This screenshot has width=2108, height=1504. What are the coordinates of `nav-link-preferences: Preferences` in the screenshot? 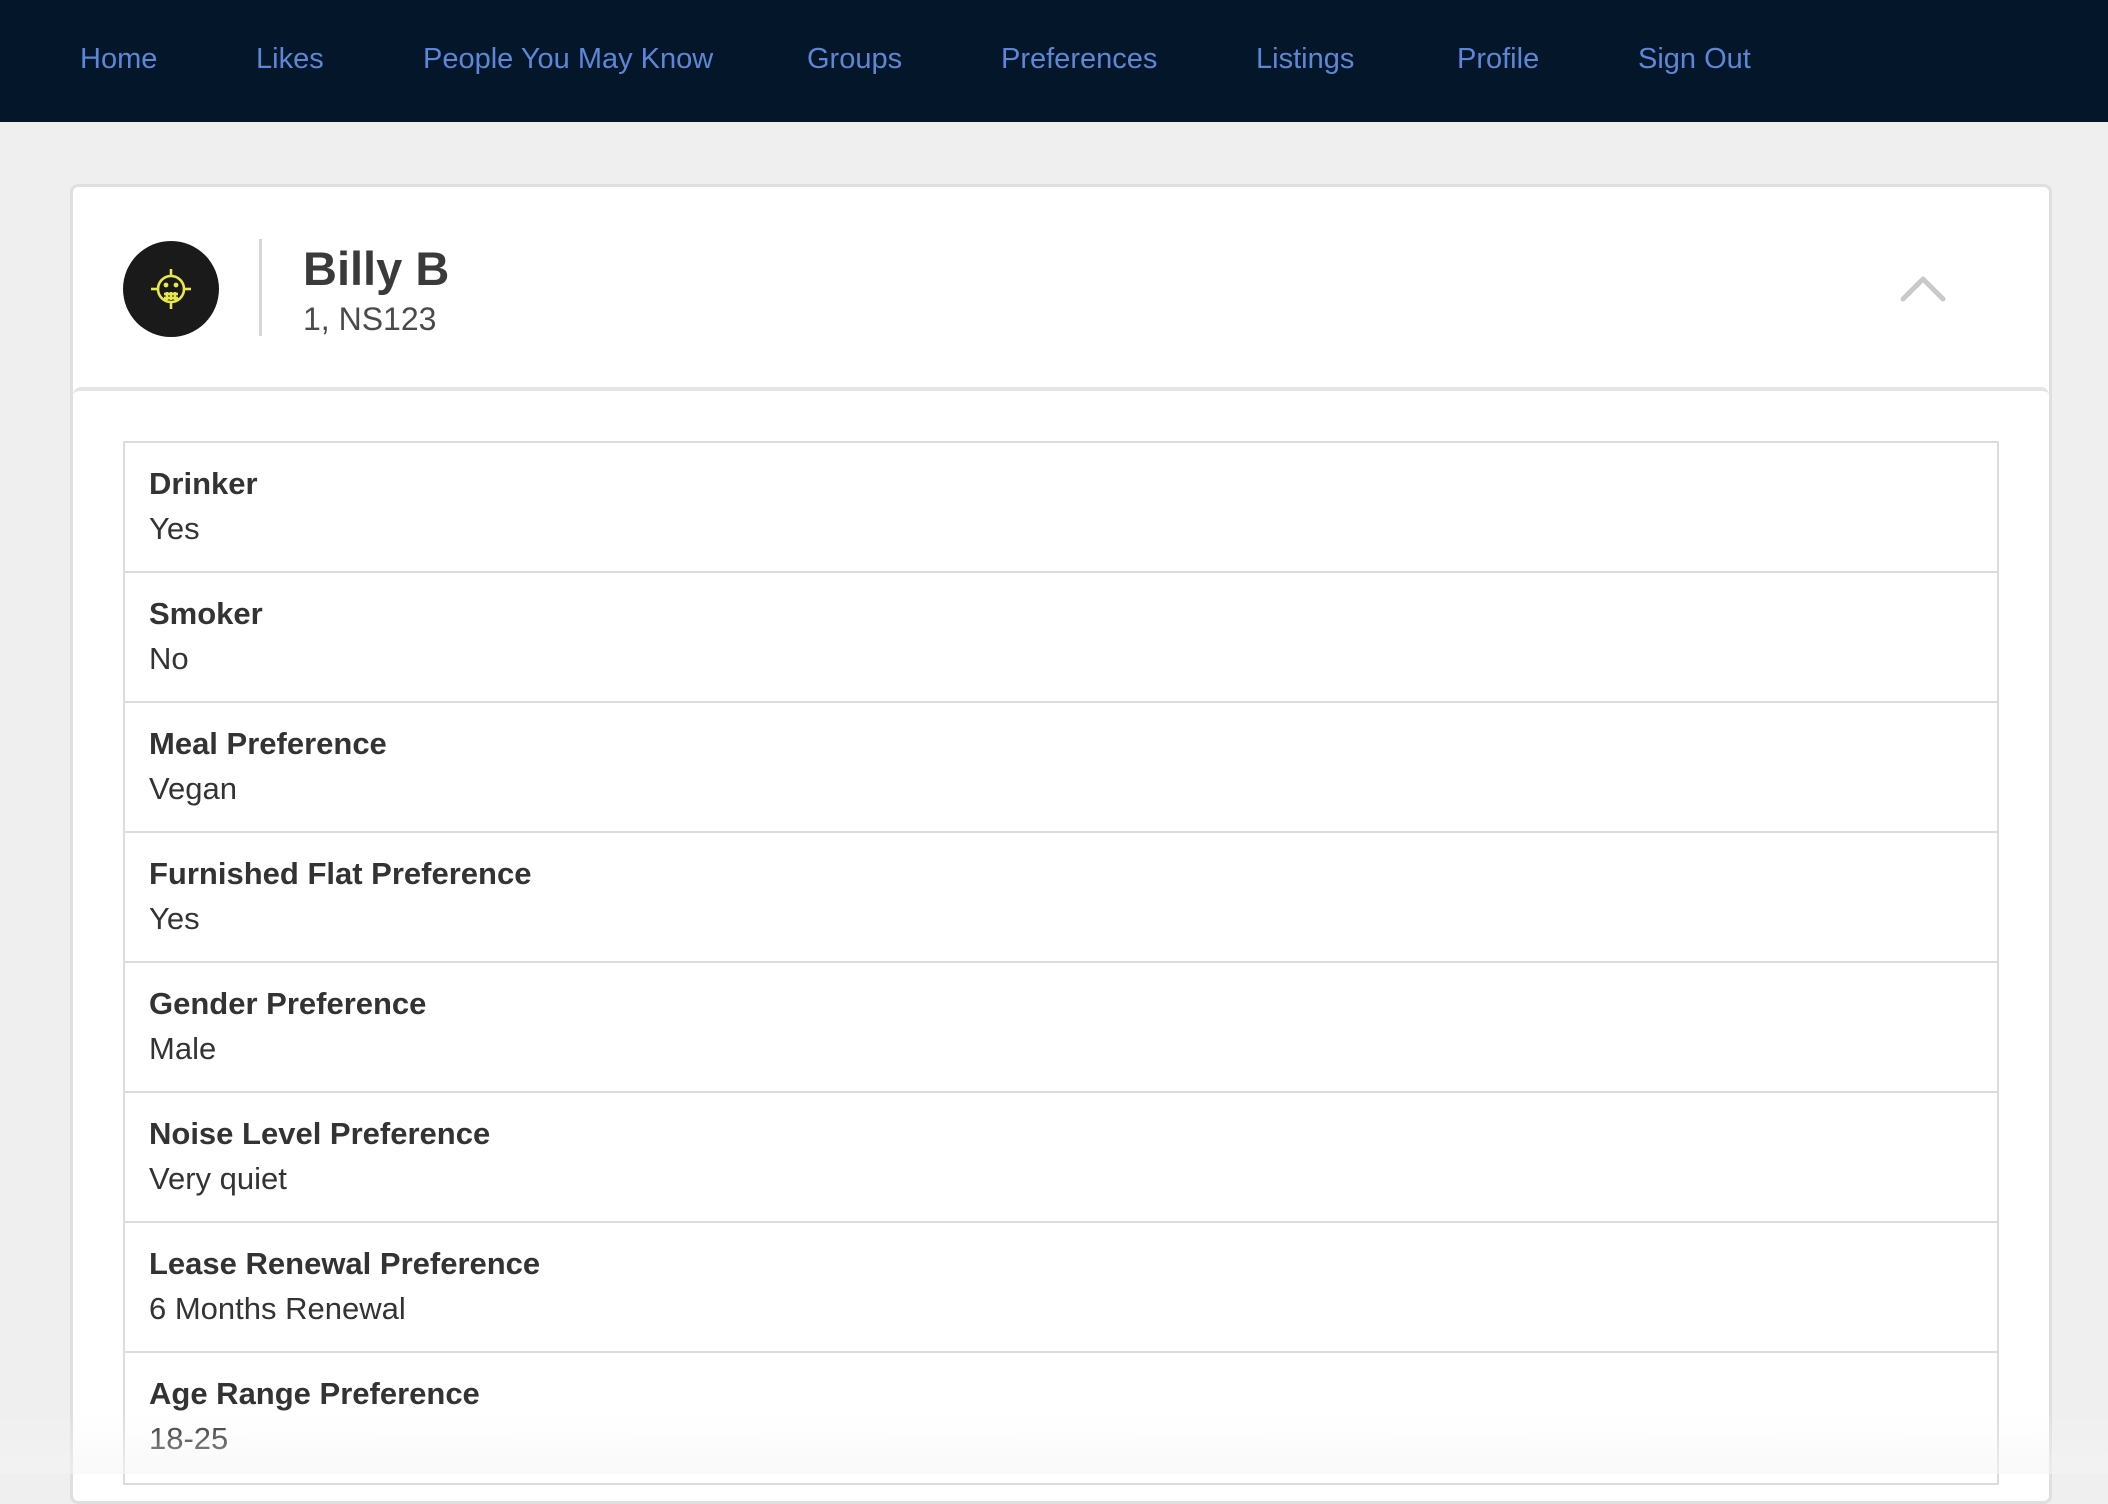 It's located at (1079, 59).